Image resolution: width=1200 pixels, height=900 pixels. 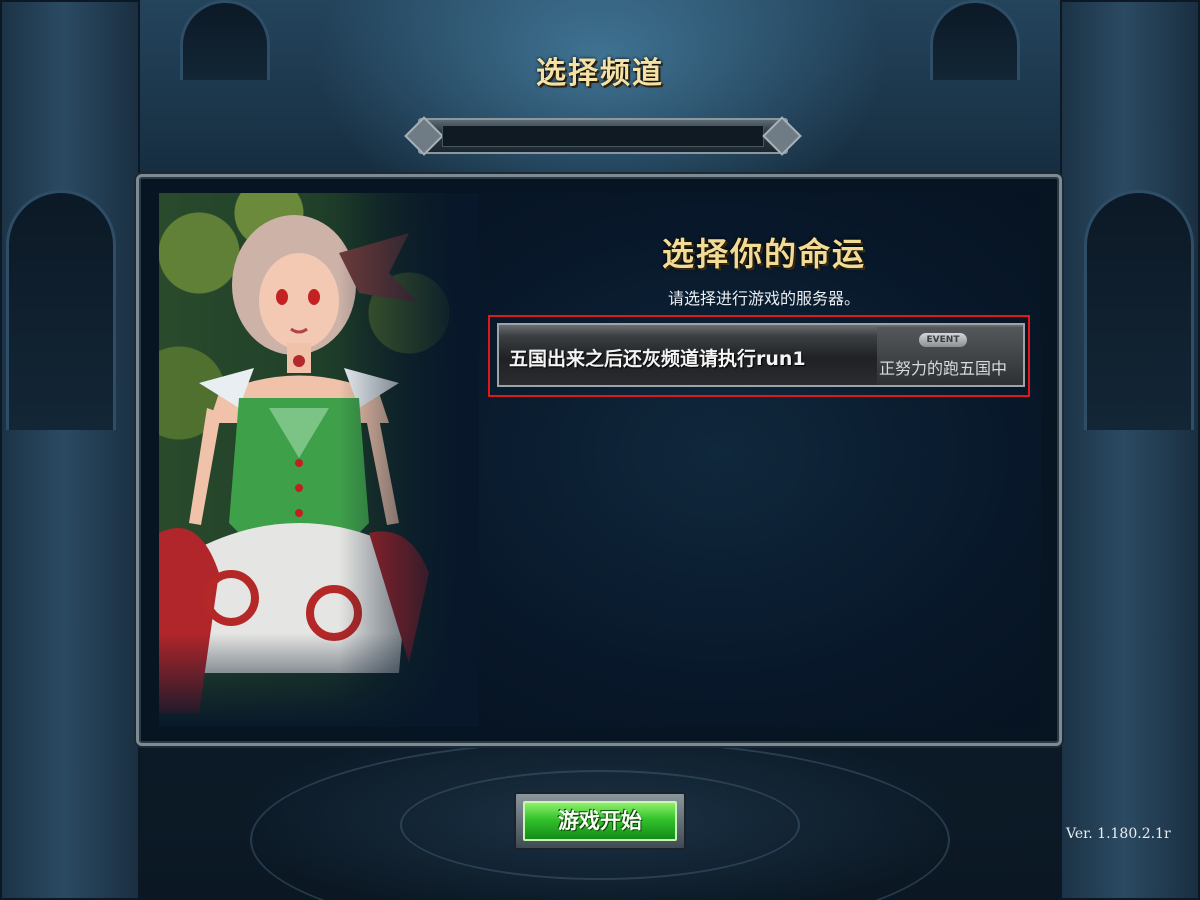 I want to click on right-pillar, so click(x=1130, y=450).